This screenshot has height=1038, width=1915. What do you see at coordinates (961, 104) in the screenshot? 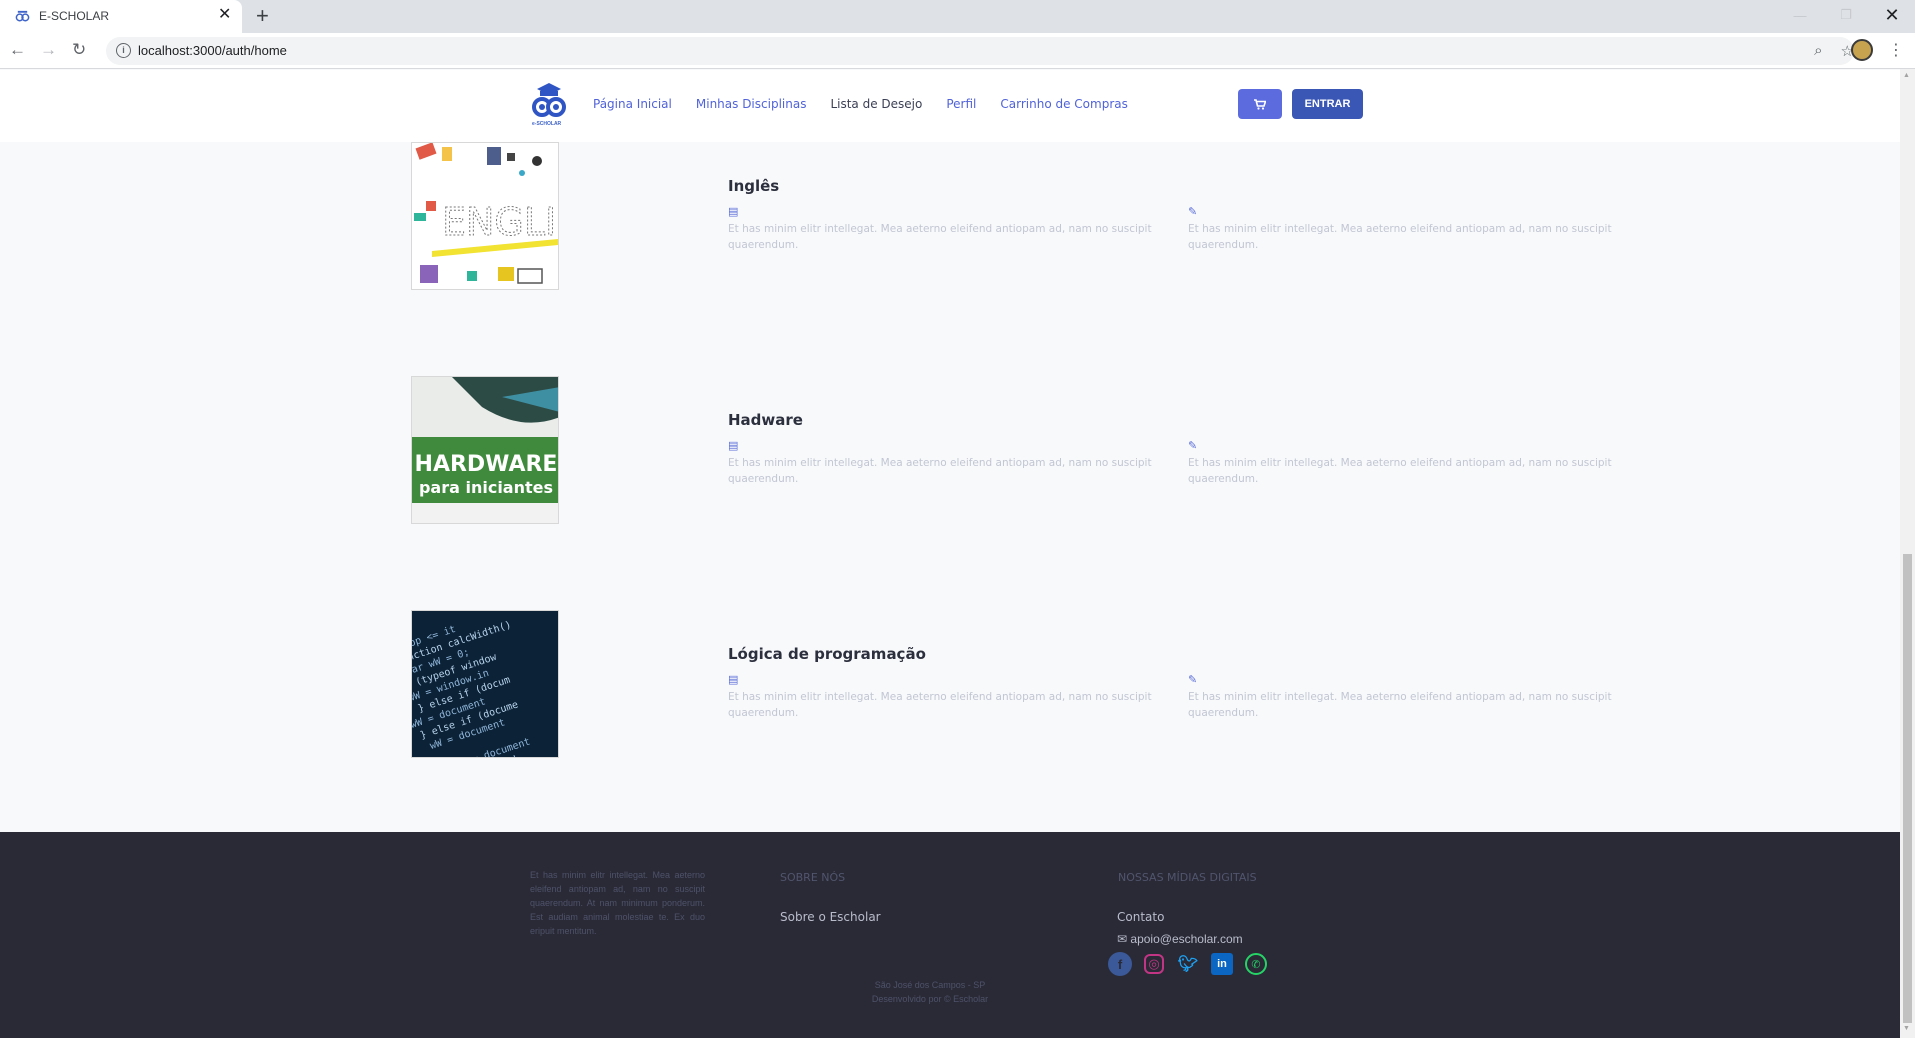
I see `nav-perfil: Perfil` at bounding box center [961, 104].